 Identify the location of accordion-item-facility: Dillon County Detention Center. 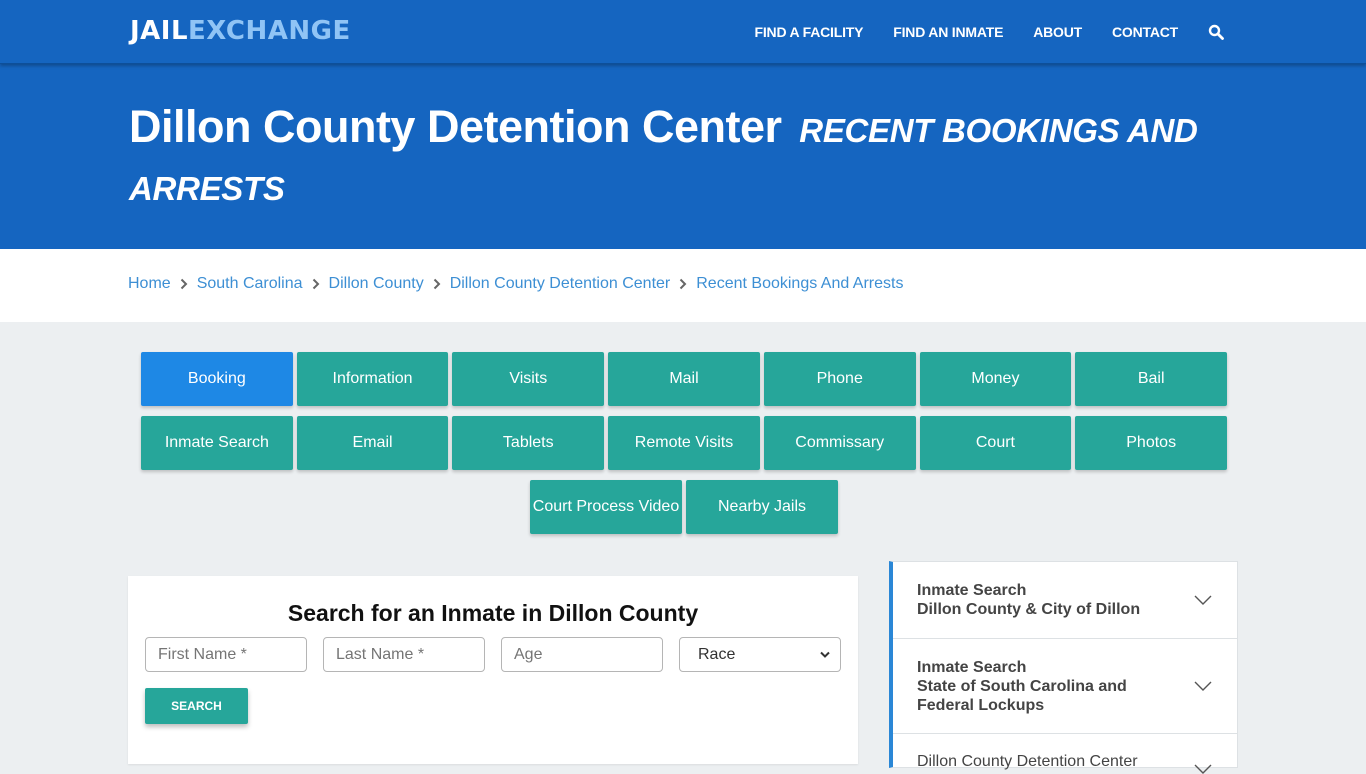
(1065, 754).